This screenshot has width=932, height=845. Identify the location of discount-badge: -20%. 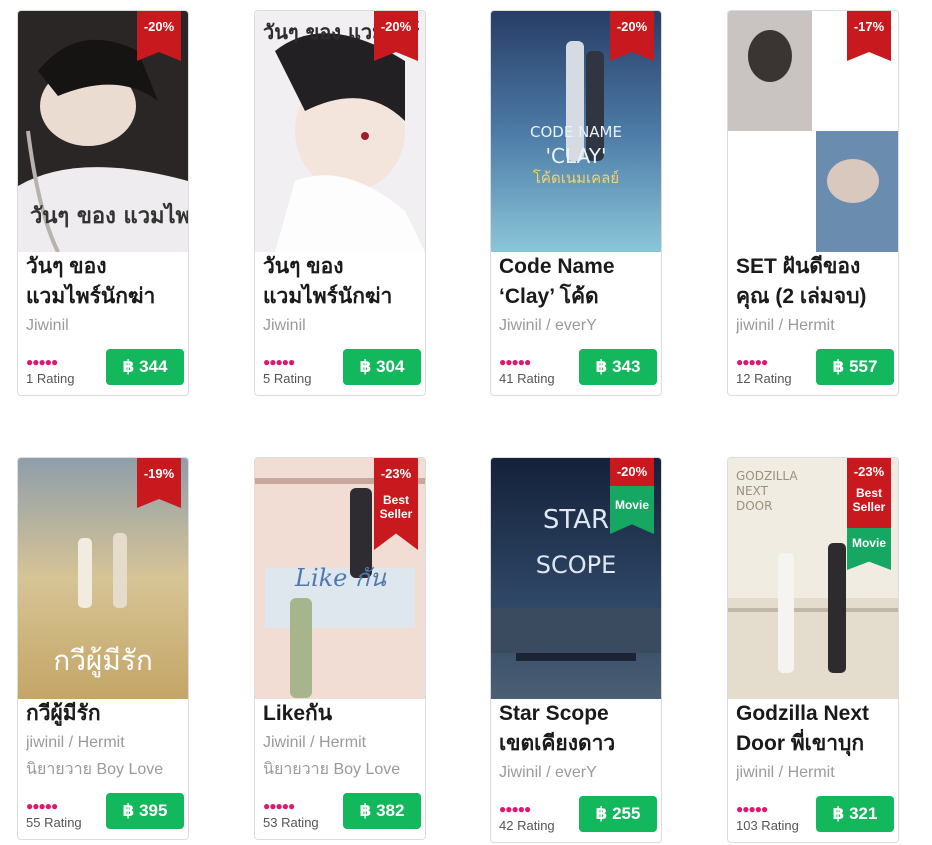
(632, 472).